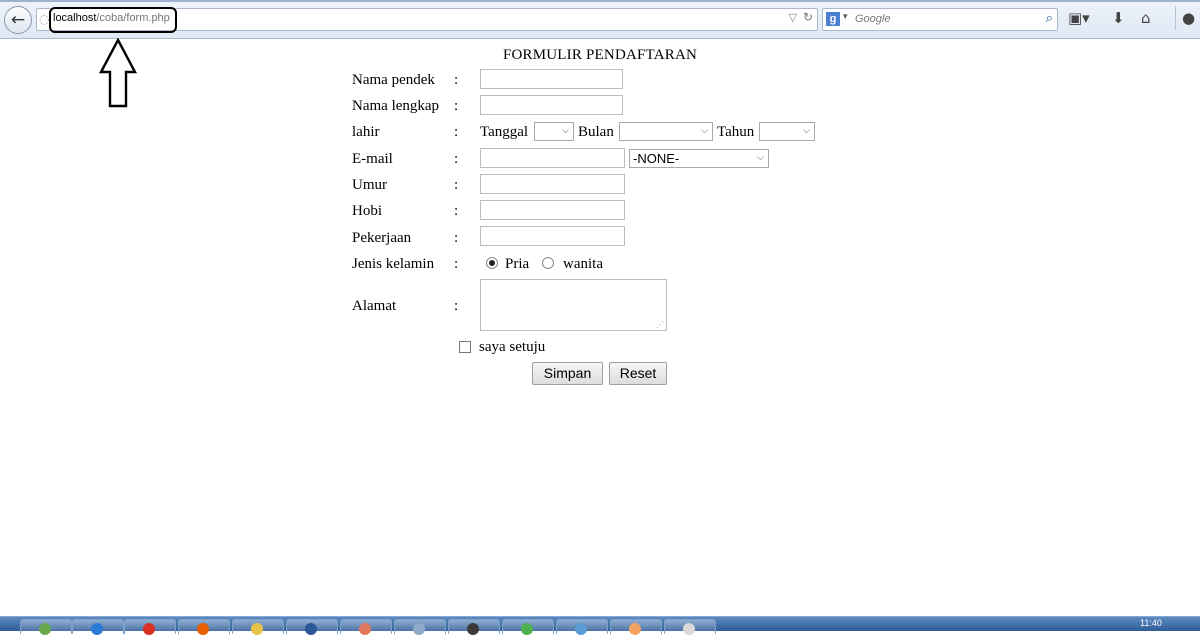 This screenshot has height=635, width=1200. I want to click on downloads-icon: ⬇, so click(1118, 18).